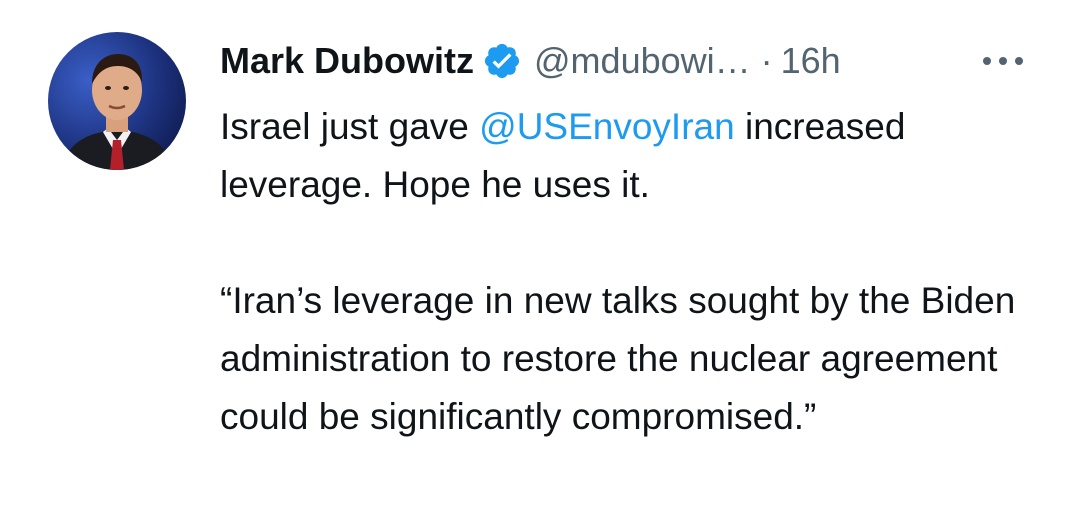 The height and width of the screenshot is (524, 1074). I want to click on tweet-header: Mark Dubowitz @mdubowi… · 16h, so click(530, 61).